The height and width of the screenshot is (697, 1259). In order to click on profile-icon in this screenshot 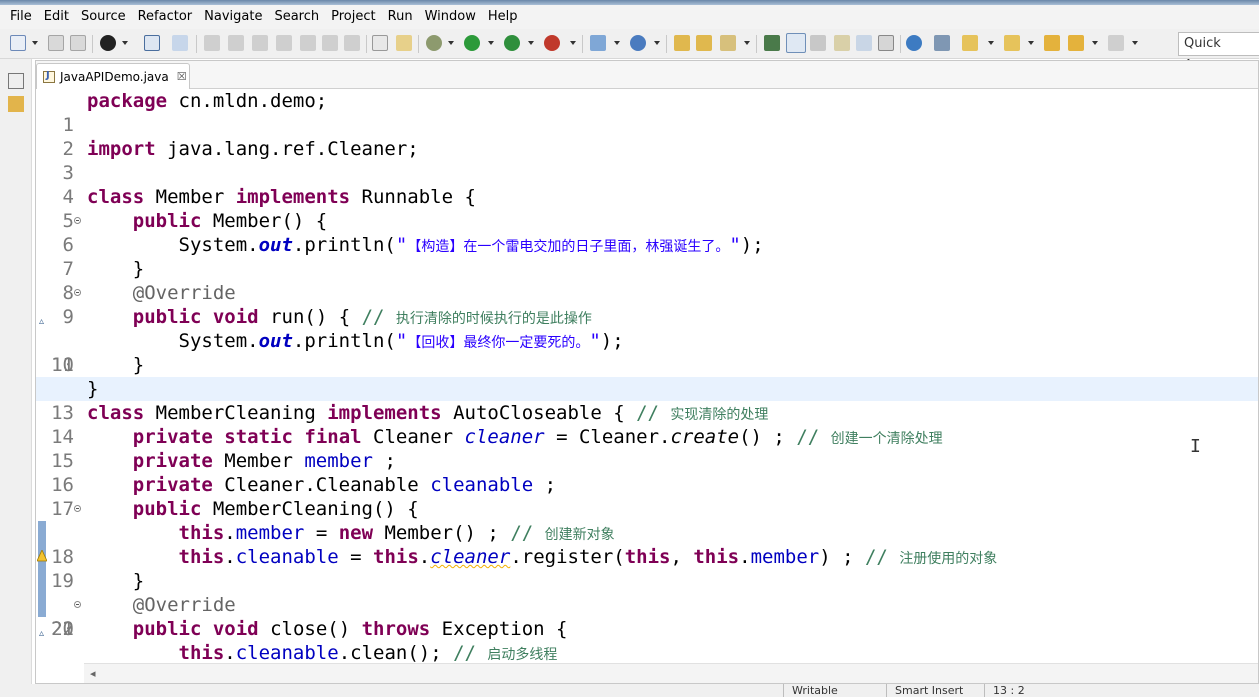, I will do `click(108, 43)`.